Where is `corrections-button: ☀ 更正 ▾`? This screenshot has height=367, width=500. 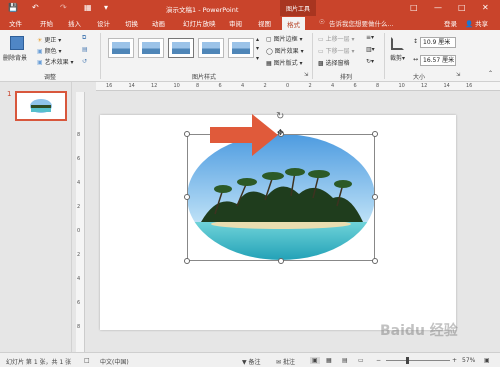 corrections-button: ☀ 更正 ▾ is located at coordinates (49, 39).